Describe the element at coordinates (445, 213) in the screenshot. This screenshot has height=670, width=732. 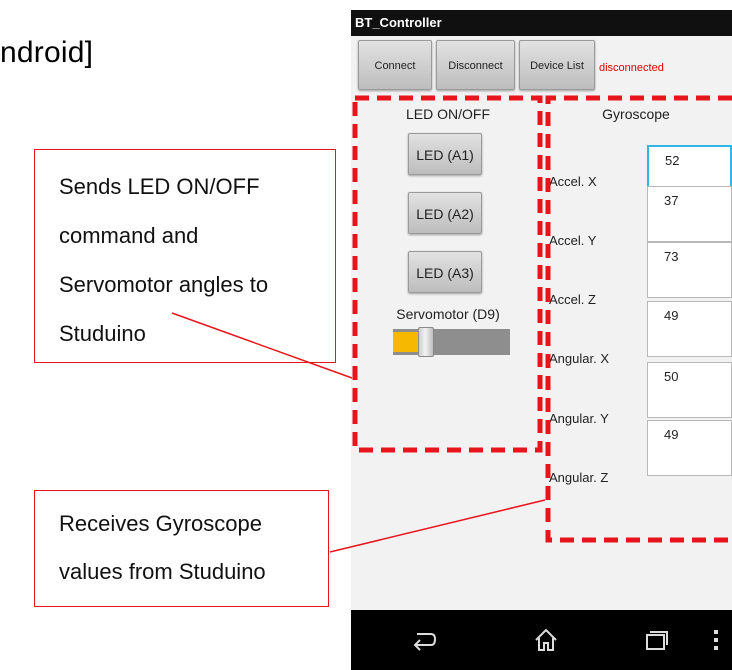
I see `led-a2-button: LED (A2)` at that location.